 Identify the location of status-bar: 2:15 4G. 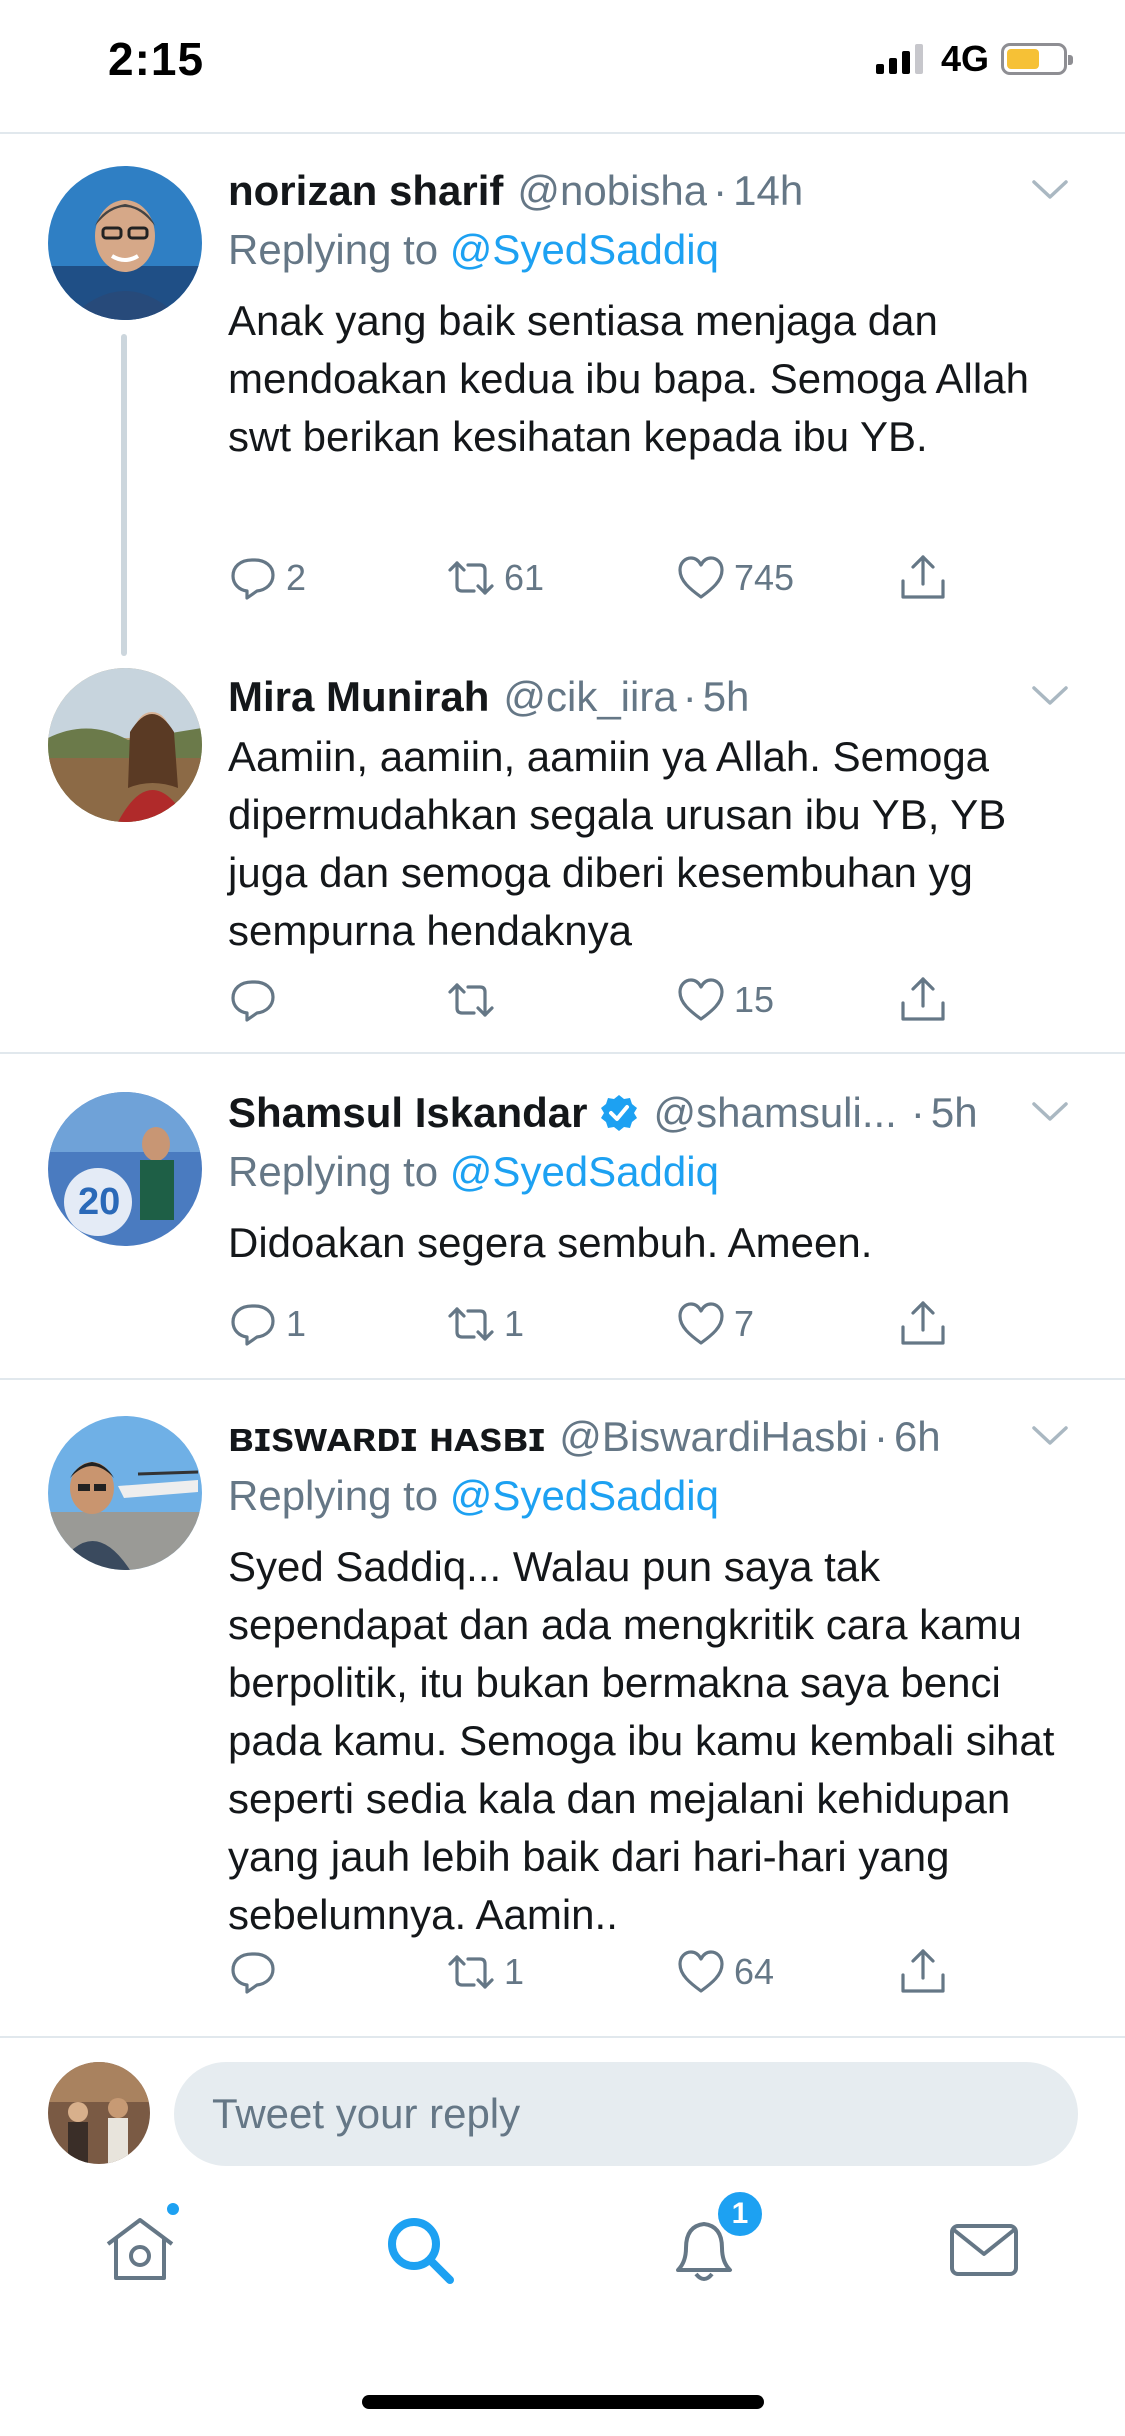
(562, 66).